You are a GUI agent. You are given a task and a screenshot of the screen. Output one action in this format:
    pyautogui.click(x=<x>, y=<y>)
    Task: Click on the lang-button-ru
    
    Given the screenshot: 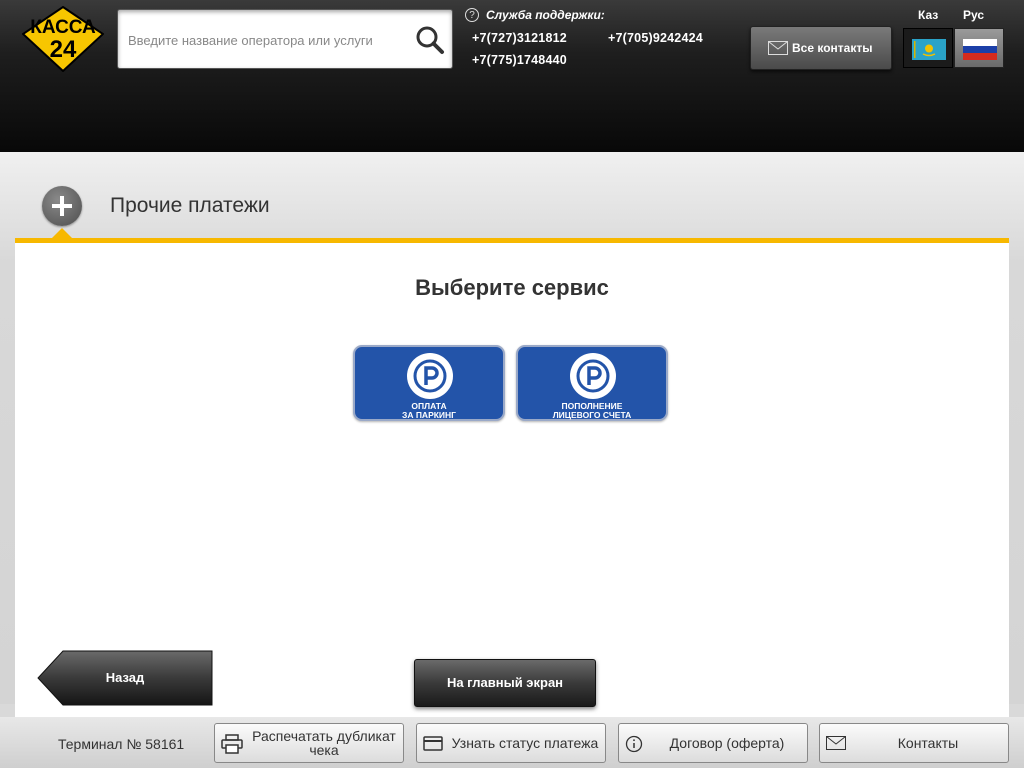 What is the action you would take?
    pyautogui.click(x=979, y=48)
    